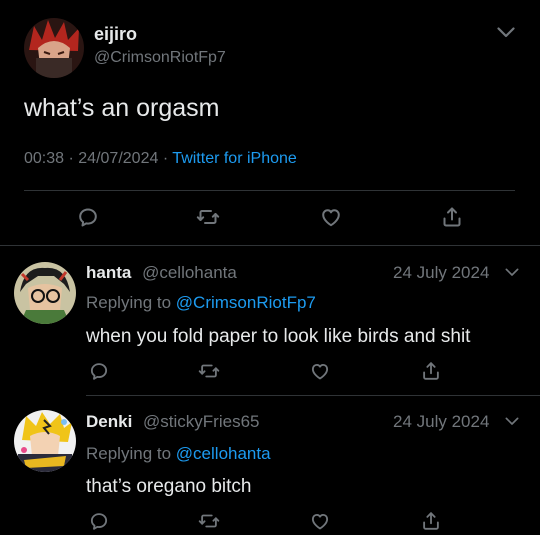 This screenshot has height=535, width=540. Describe the element at coordinates (109, 421) in the screenshot. I see `display-name: Denki` at that location.